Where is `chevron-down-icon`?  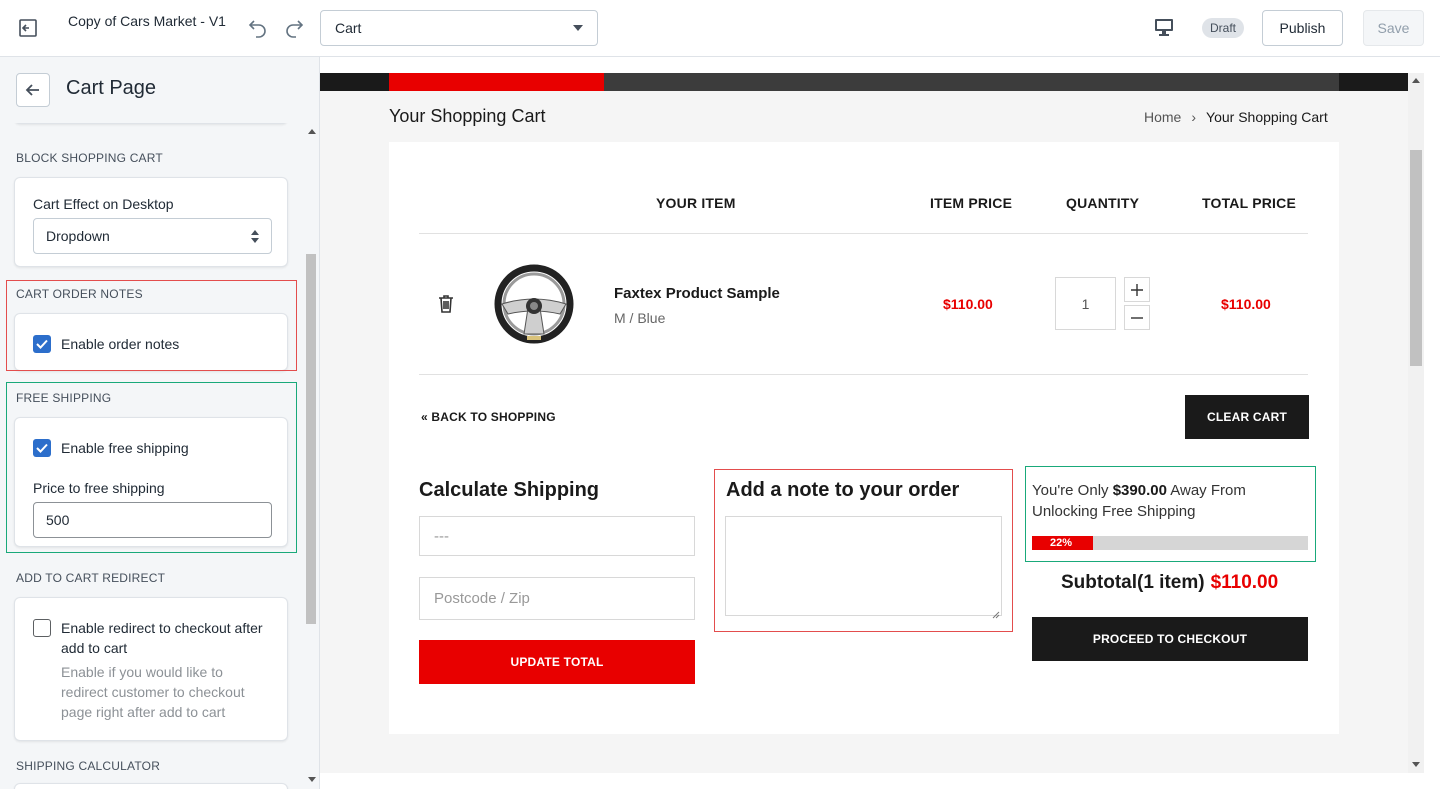
chevron-down-icon is located at coordinates (578, 28).